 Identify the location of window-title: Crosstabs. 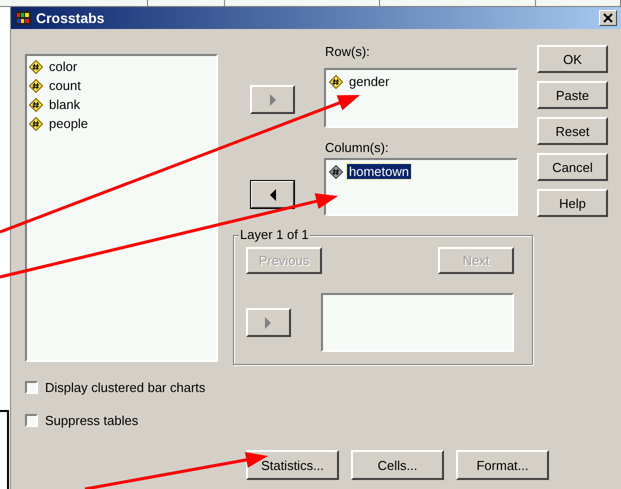
(71, 18).